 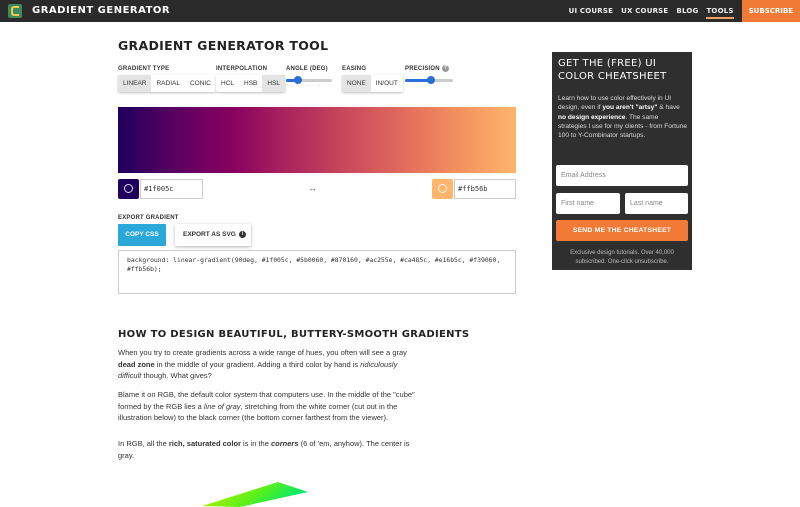 What do you see at coordinates (770, 11) in the screenshot?
I see `subscribe-button: SUBSCRIBE` at bounding box center [770, 11].